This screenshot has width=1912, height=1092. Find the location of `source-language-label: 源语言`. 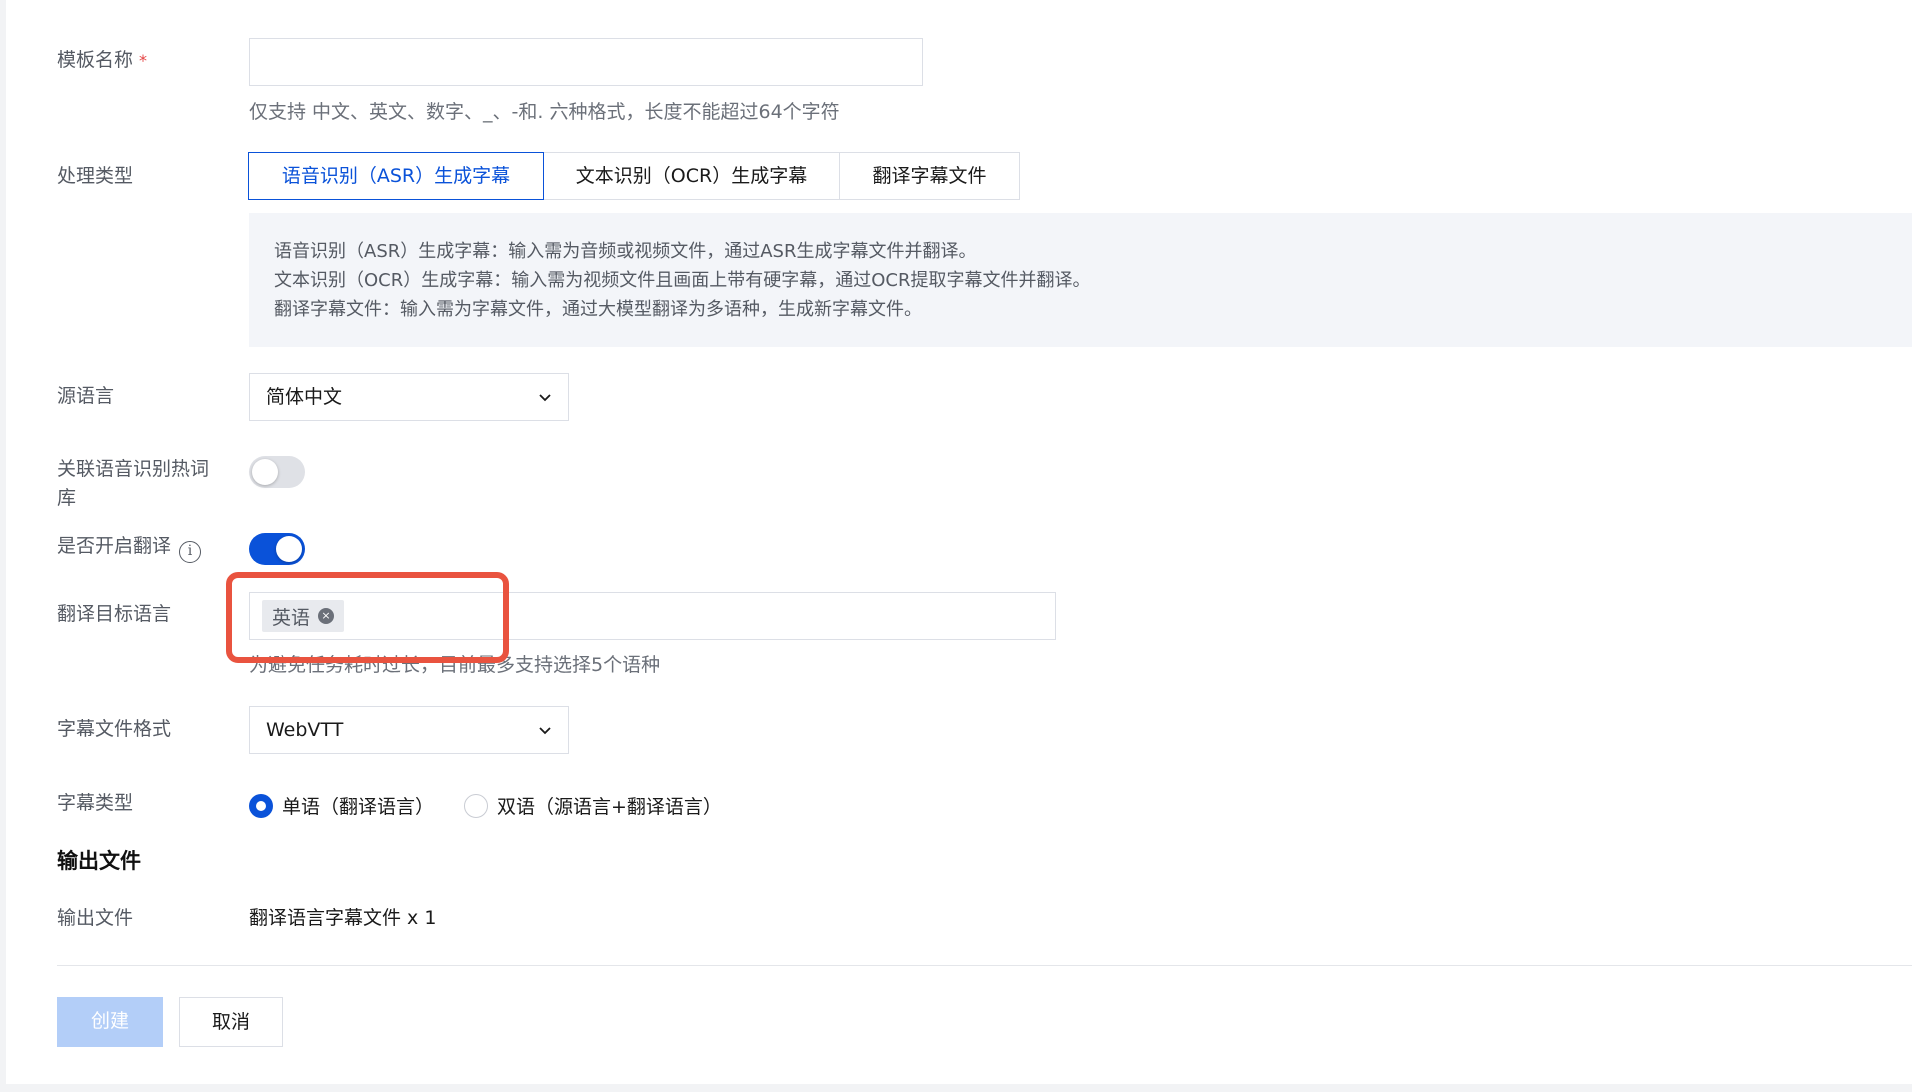

source-language-label: 源语言 is located at coordinates (86, 396).